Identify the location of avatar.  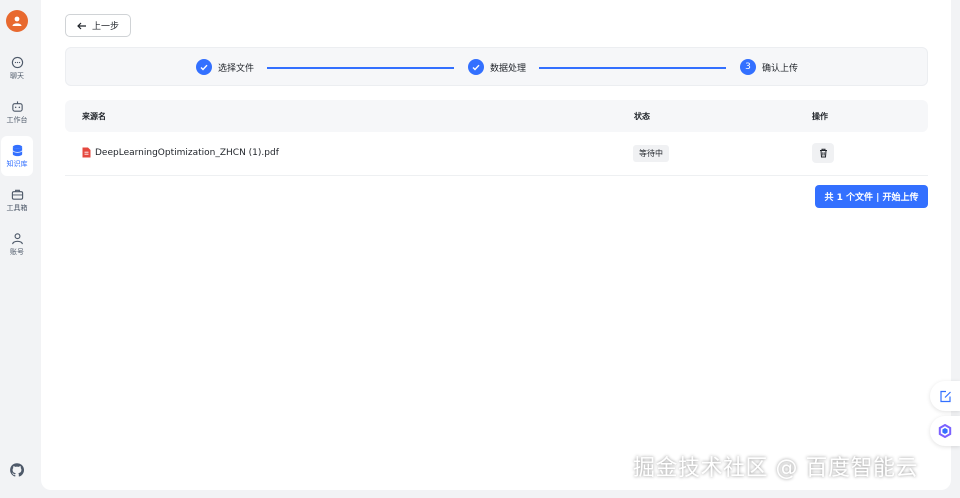
(17, 21).